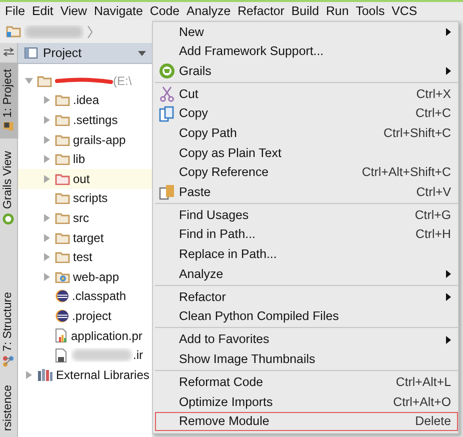 The width and height of the screenshot is (463, 437). What do you see at coordinates (306, 94) in the screenshot?
I see `menu-item: Cut Ctrl+X` at bounding box center [306, 94].